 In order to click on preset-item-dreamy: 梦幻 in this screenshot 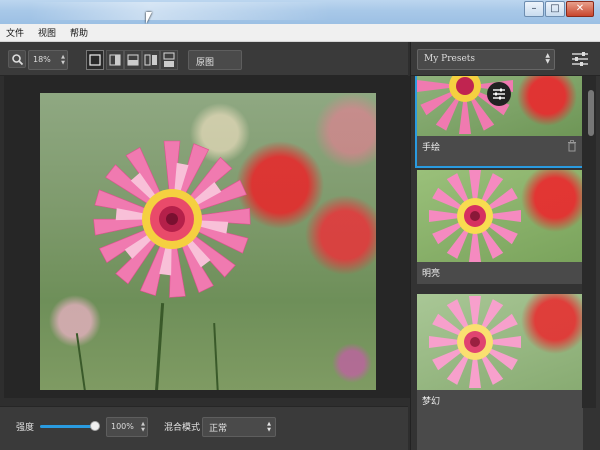, I will do `click(500, 372)`.